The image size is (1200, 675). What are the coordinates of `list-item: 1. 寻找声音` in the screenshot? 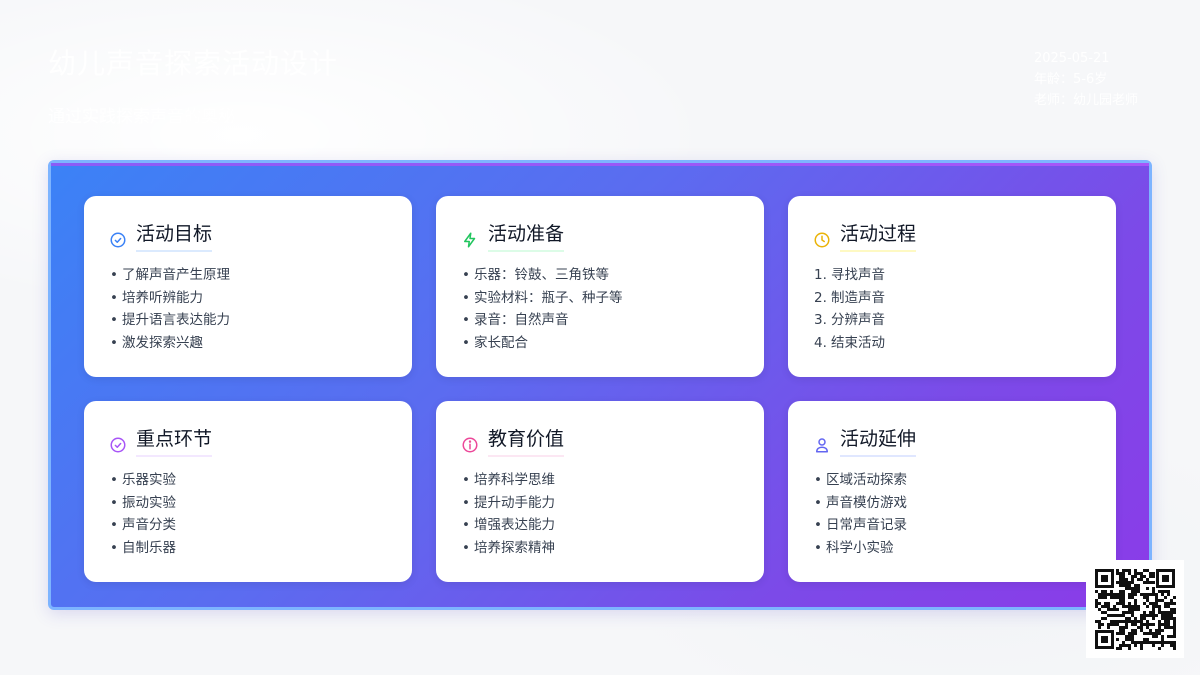 It's located at (849, 275).